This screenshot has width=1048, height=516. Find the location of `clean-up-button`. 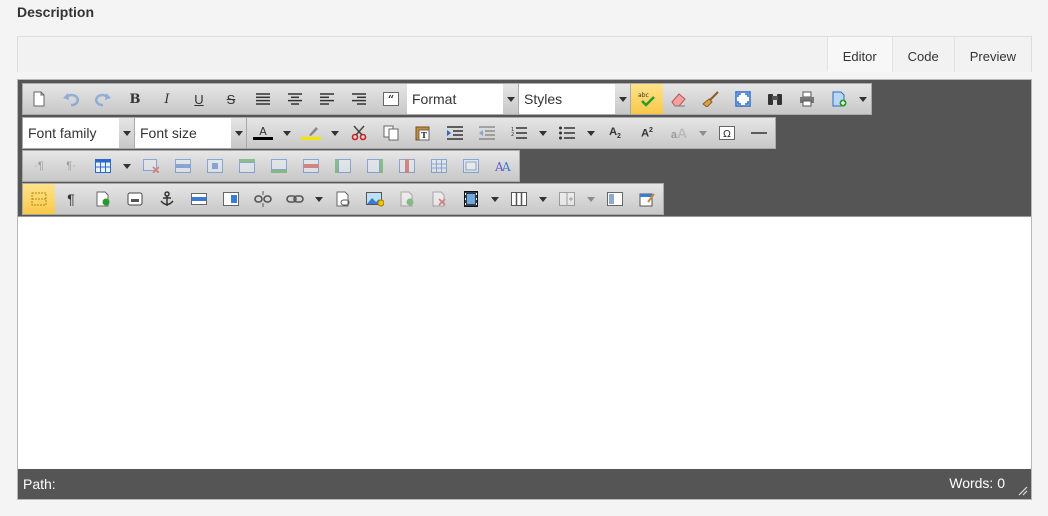

clean-up-button is located at coordinates (711, 99).